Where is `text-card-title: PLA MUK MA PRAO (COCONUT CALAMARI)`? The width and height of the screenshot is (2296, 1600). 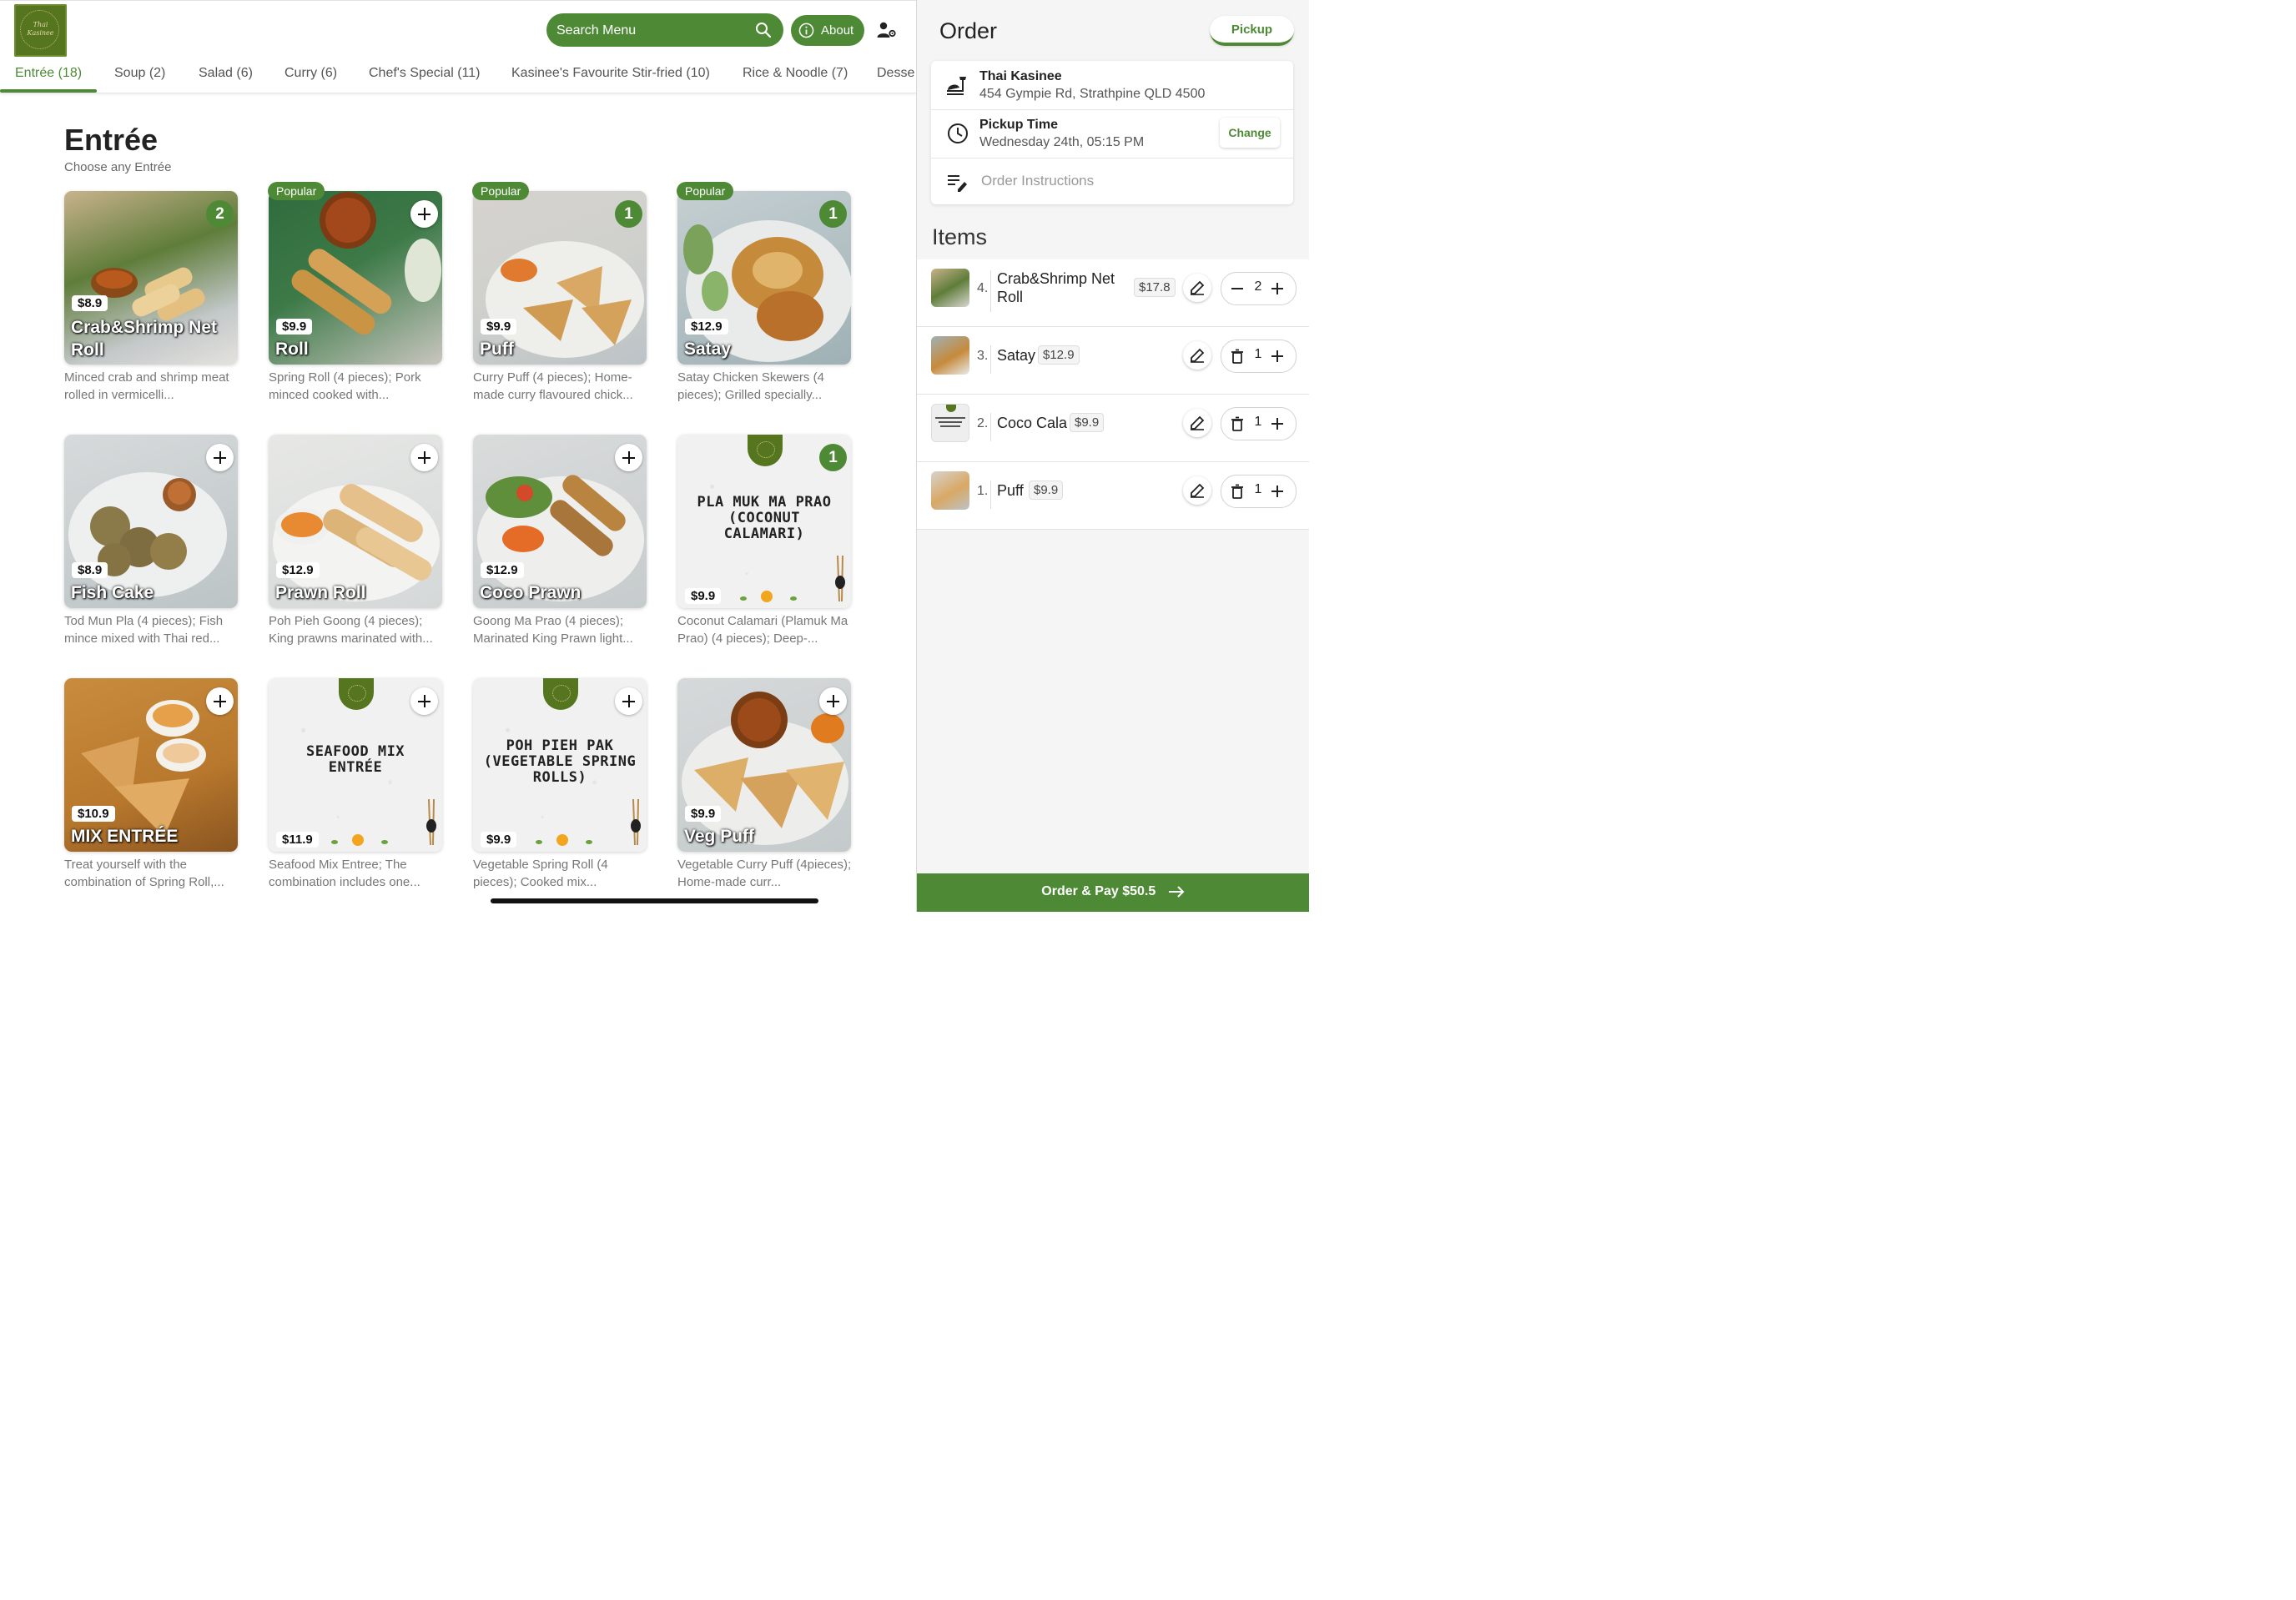
text-card-title: PLA MUK MA PRAO (COCONUT CALAMARI) is located at coordinates (764, 518).